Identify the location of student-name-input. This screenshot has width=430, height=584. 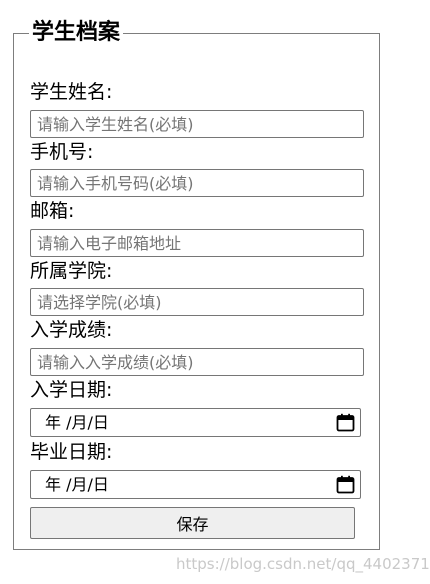
(197, 124).